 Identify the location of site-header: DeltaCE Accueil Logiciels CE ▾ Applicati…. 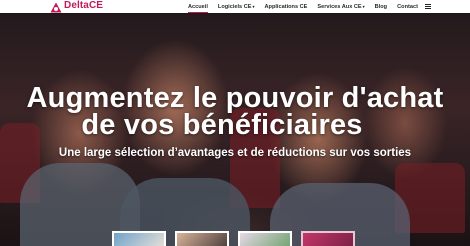
(235, 6).